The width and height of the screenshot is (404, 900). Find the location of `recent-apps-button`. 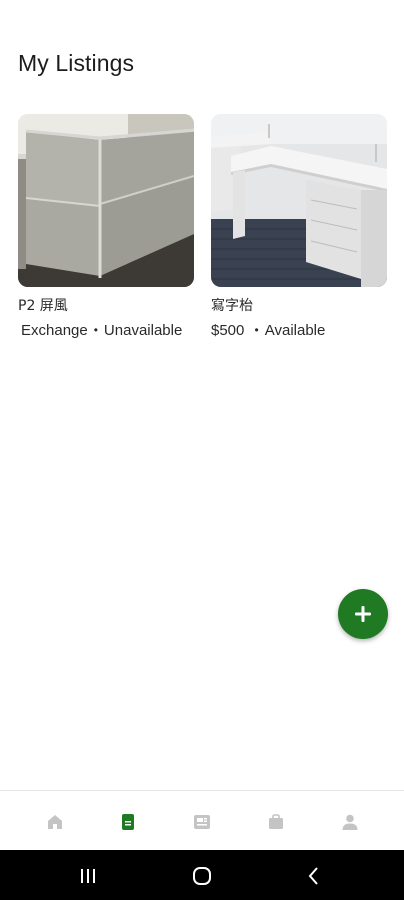

recent-apps-button is located at coordinates (88, 876).